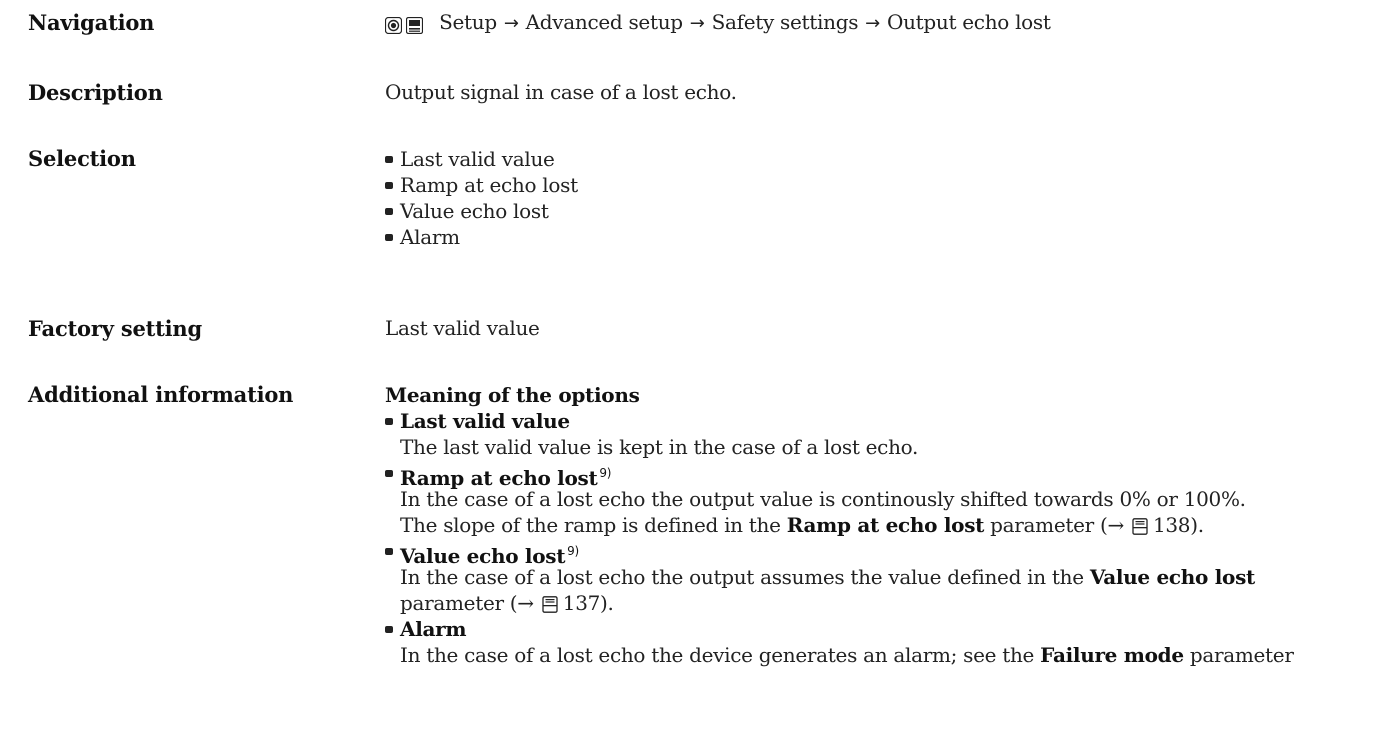 Image resolution: width=1400 pixels, height=731 pixels. What do you see at coordinates (115, 328) in the screenshot?
I see `factory-setting-label: Factory setting` at bounding box center [115, 328].